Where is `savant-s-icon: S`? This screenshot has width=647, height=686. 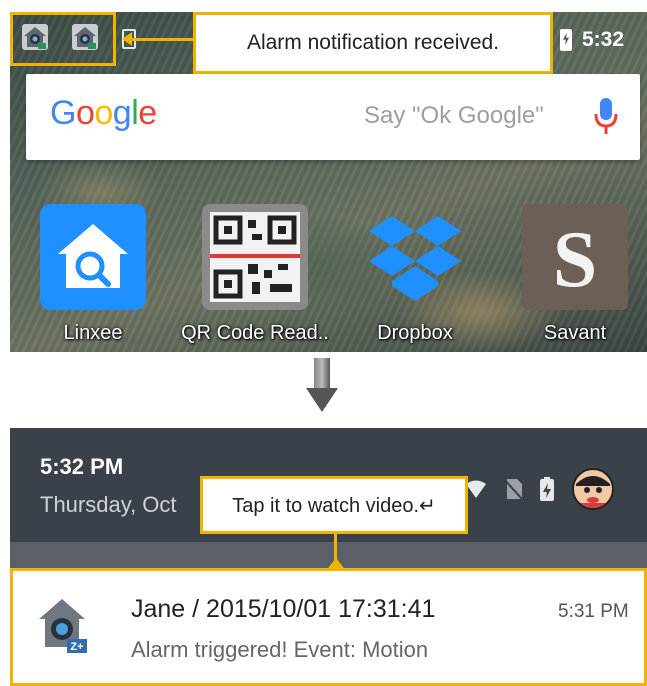
savant-s-icon: S is located at coordinates (575, 257).